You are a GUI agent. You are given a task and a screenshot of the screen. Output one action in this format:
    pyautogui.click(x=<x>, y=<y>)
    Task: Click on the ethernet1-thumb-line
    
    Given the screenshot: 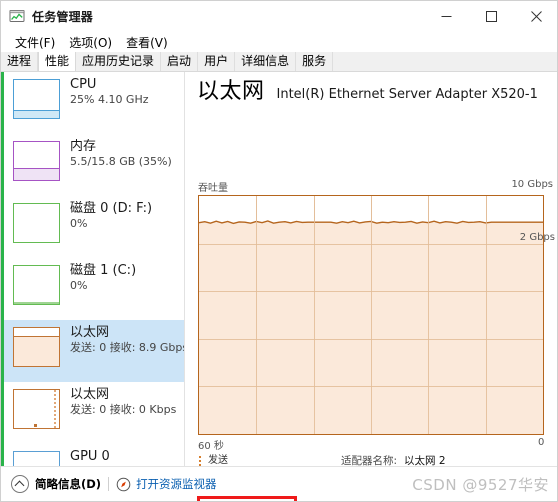 What is the action you would take?
    pyautogui.click(x=36, y=336)
    